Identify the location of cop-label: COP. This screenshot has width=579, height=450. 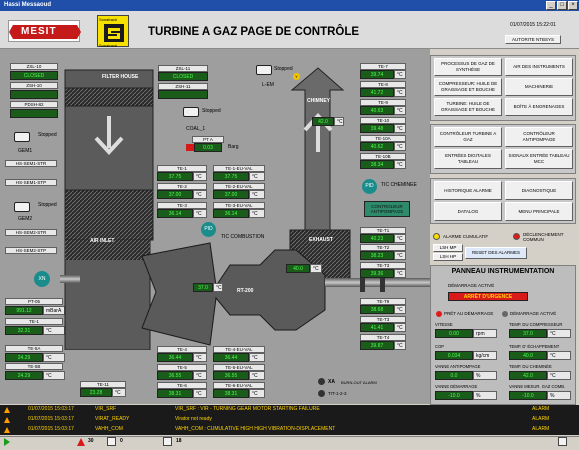
(440, 346).